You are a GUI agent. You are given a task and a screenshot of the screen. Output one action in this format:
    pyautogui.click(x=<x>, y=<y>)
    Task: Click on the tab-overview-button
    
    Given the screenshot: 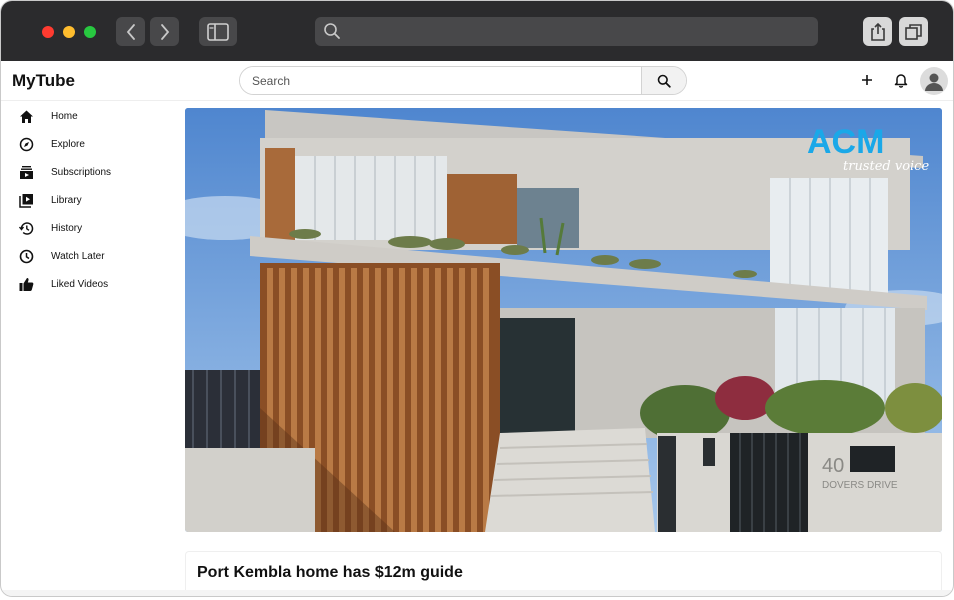 What is the action you would take?
    pyautogui.click(x=913, y=31)
    